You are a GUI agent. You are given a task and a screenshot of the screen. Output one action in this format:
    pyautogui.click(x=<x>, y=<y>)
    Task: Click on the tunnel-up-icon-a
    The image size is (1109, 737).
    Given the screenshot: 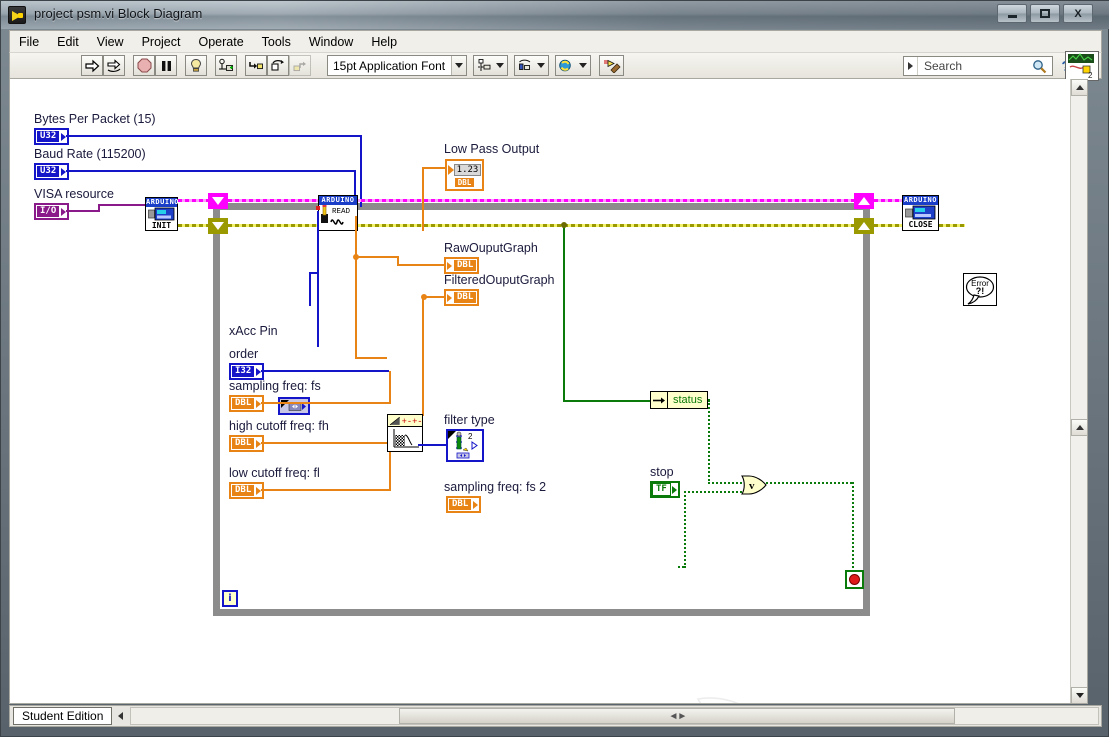 What is the action you would take?
    pyautogui.click(x=864, y=201)
    